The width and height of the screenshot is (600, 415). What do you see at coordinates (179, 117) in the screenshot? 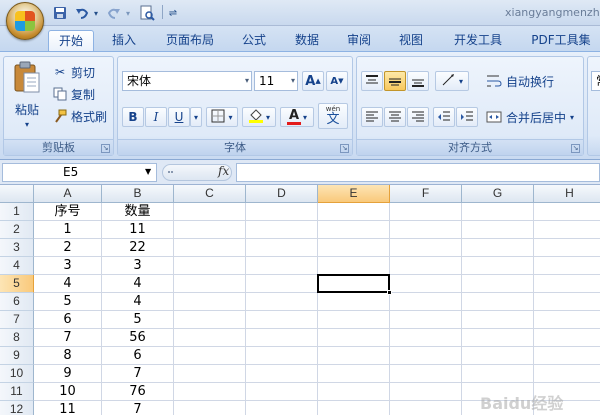
I see `underline-button: U` at bounding box center [179, 117].